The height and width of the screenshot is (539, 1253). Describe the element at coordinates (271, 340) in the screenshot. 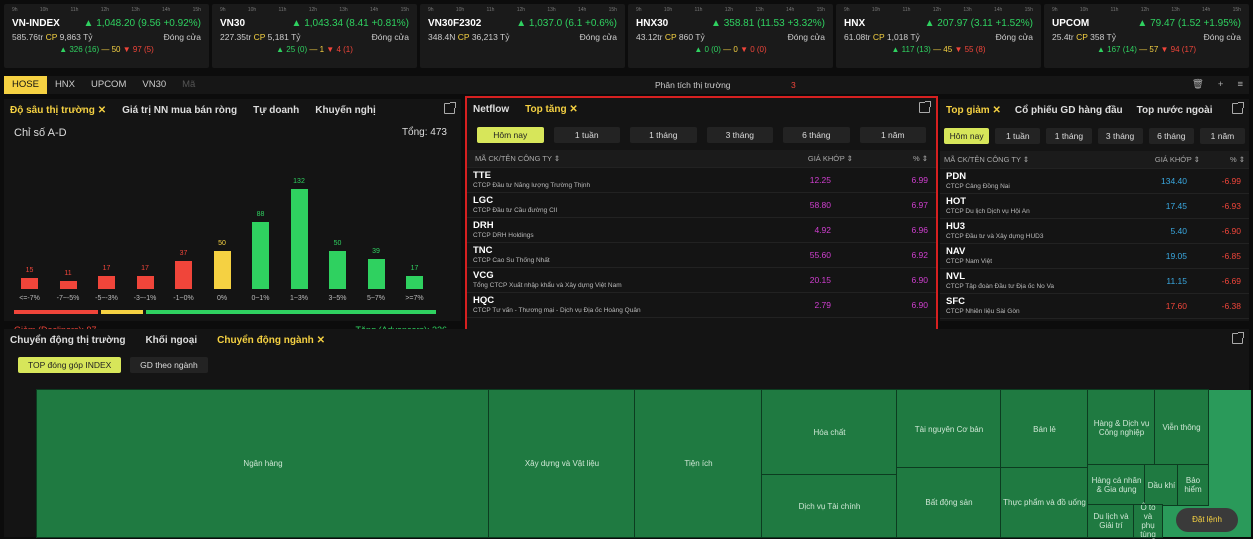

I see `tab-sector-movement: Chuyển động ngành ✕` at that location.